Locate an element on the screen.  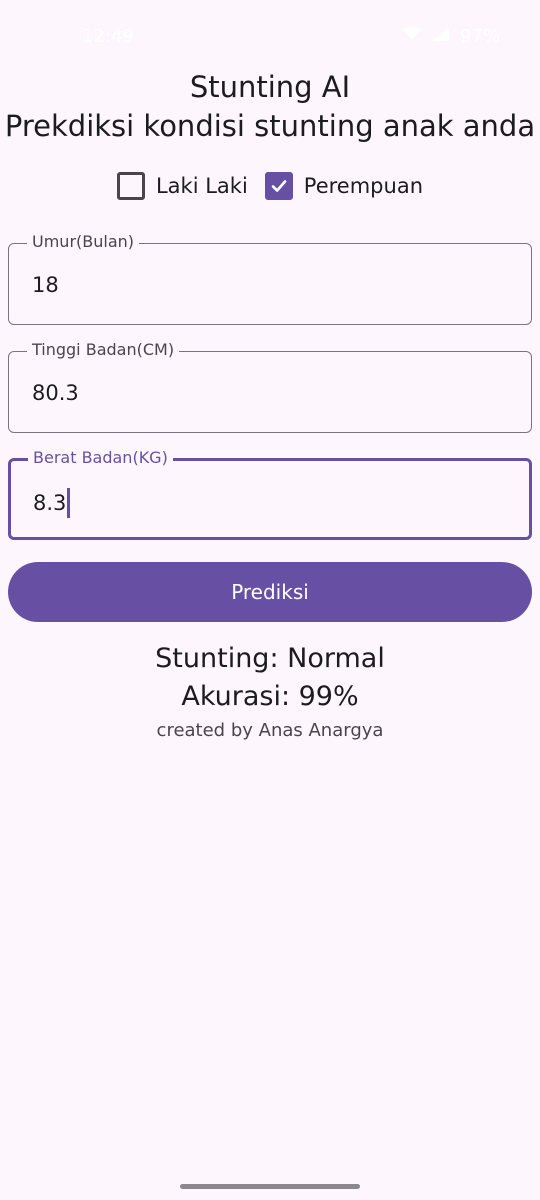
female-checkbox-group: Perempuan is located at coordinates (343, 186).